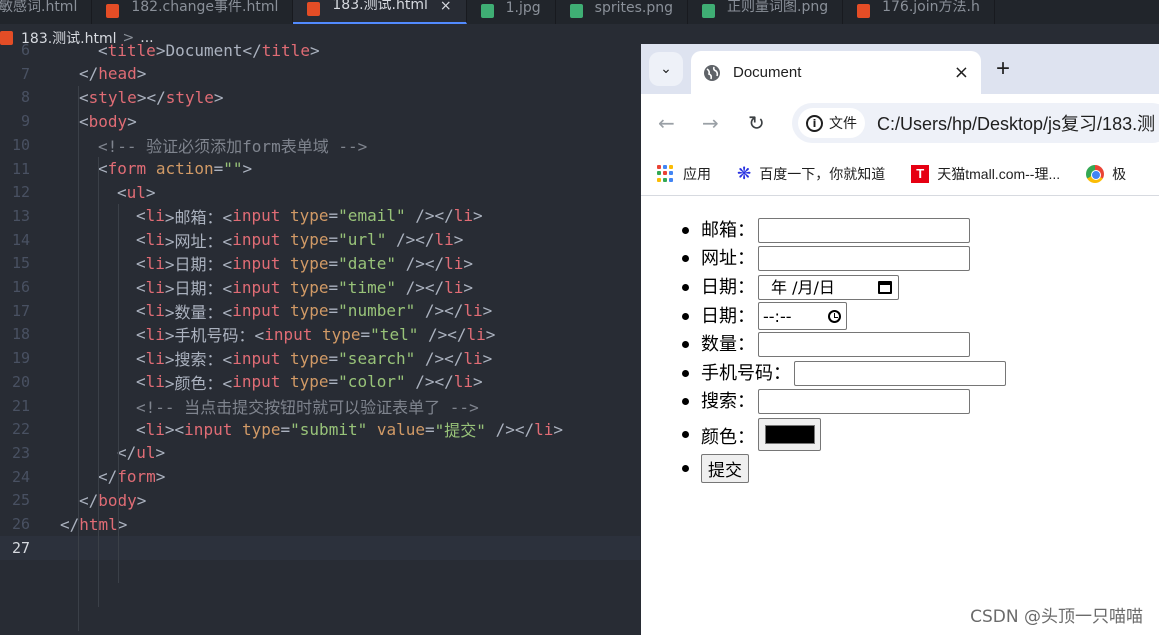  Describe the element at coordinates (320, 382) in the screenshot. I see `code-line: 20 < li >颜色：< input type = "color" /></li >` at that location.